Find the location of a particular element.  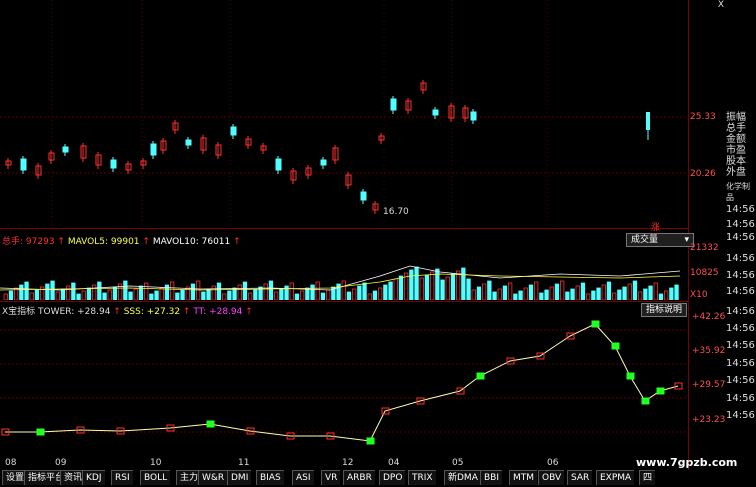

tab-14: TRIX is located at coordinates (422, 477).